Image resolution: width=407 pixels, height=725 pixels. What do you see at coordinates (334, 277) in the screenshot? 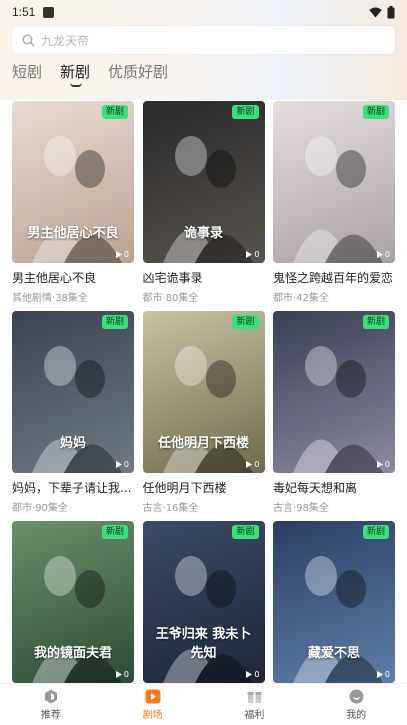
I see `drama-title: 鬼怪之跨越百年的爱恋` at bounding box center [334, 277].